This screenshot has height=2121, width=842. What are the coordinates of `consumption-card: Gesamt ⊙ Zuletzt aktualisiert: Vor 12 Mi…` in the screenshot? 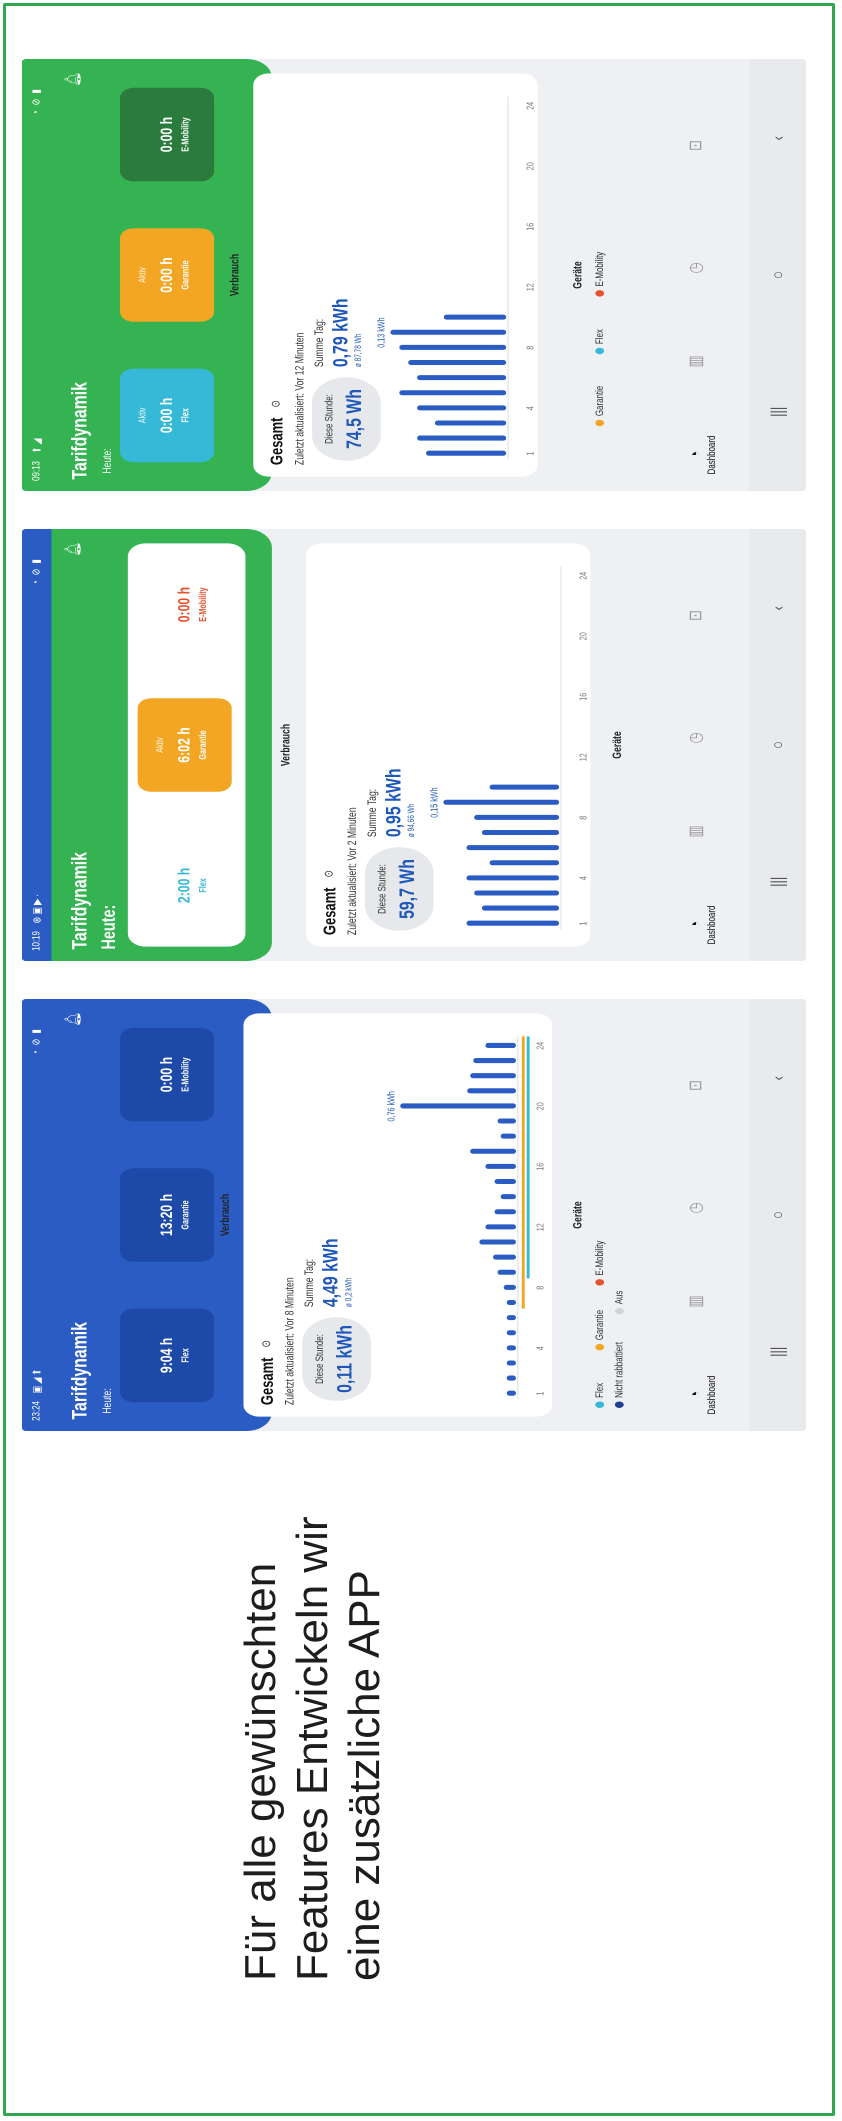 It's located at (395, 275).